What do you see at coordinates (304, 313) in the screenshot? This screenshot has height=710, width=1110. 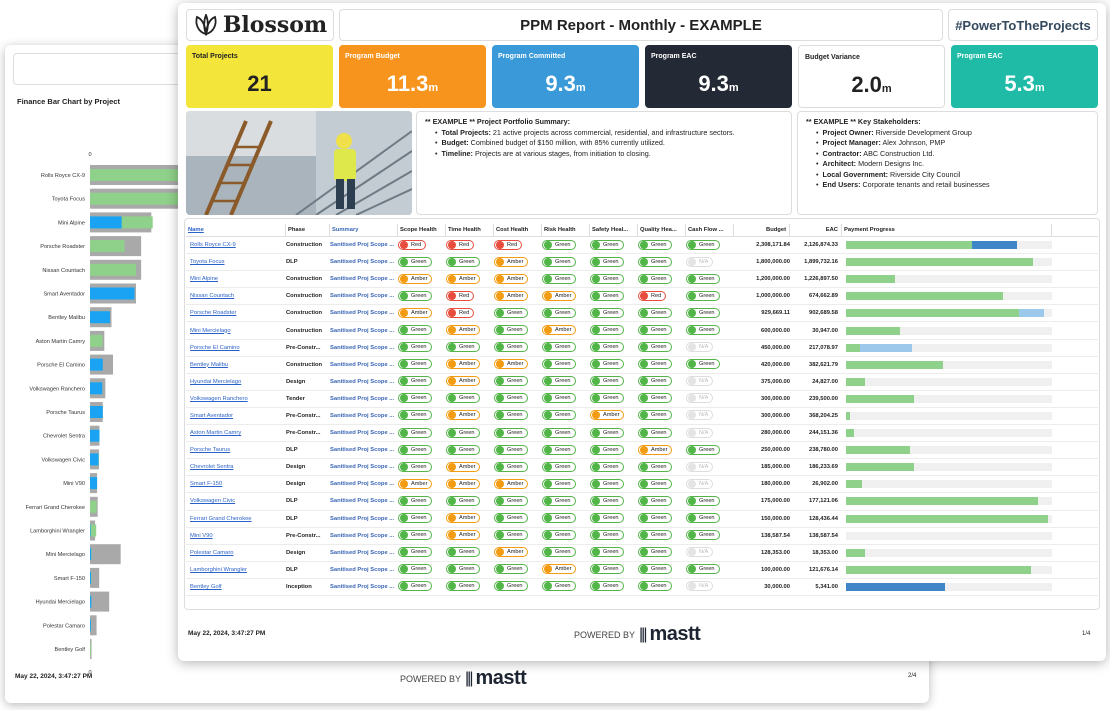 I see `project-phase: Construction` at bounding box center [304, 313].